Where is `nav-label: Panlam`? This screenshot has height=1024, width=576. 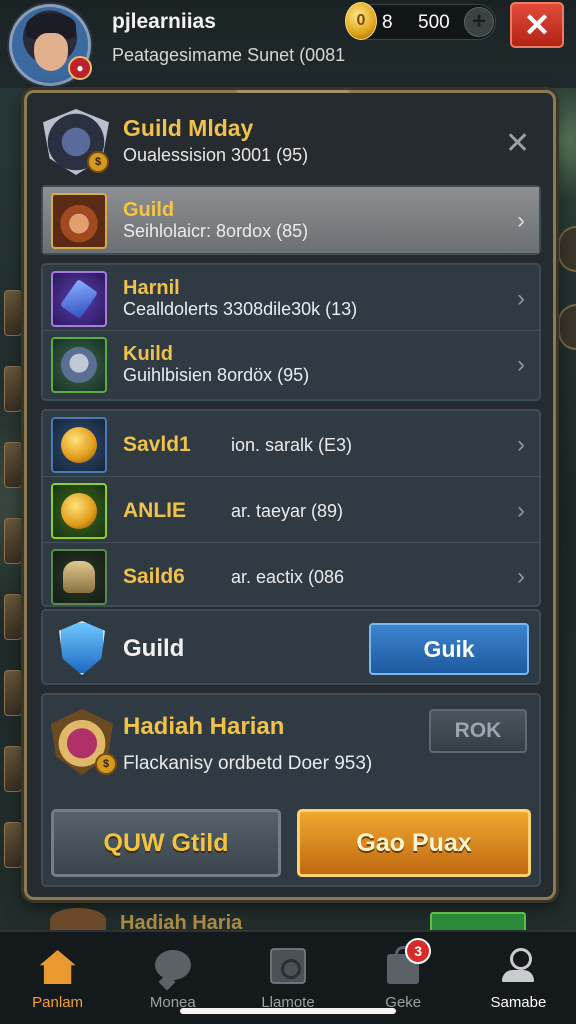
nav-label: Panlam is located at coordinates (58, 1002).